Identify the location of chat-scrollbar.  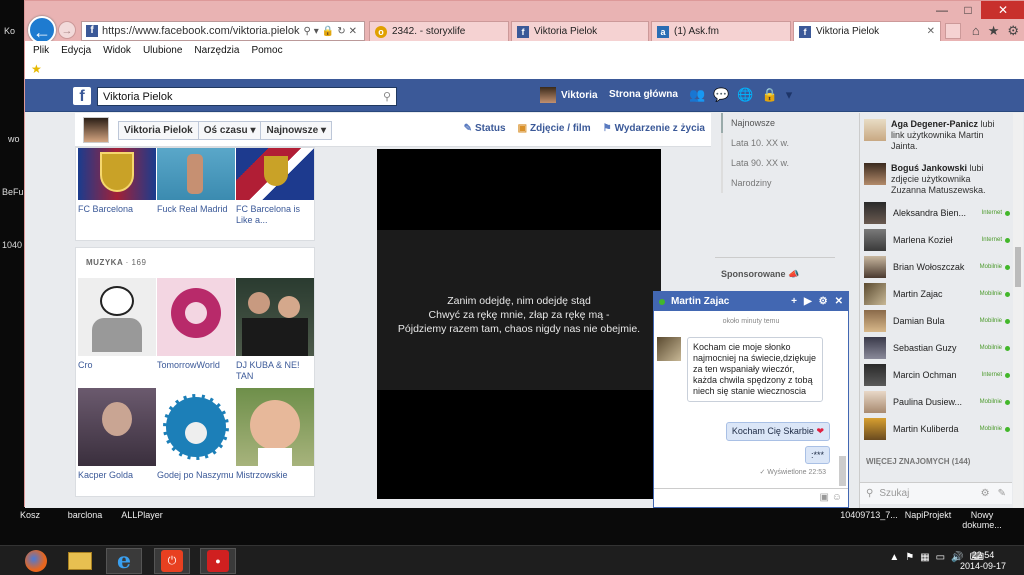
(842, 471).